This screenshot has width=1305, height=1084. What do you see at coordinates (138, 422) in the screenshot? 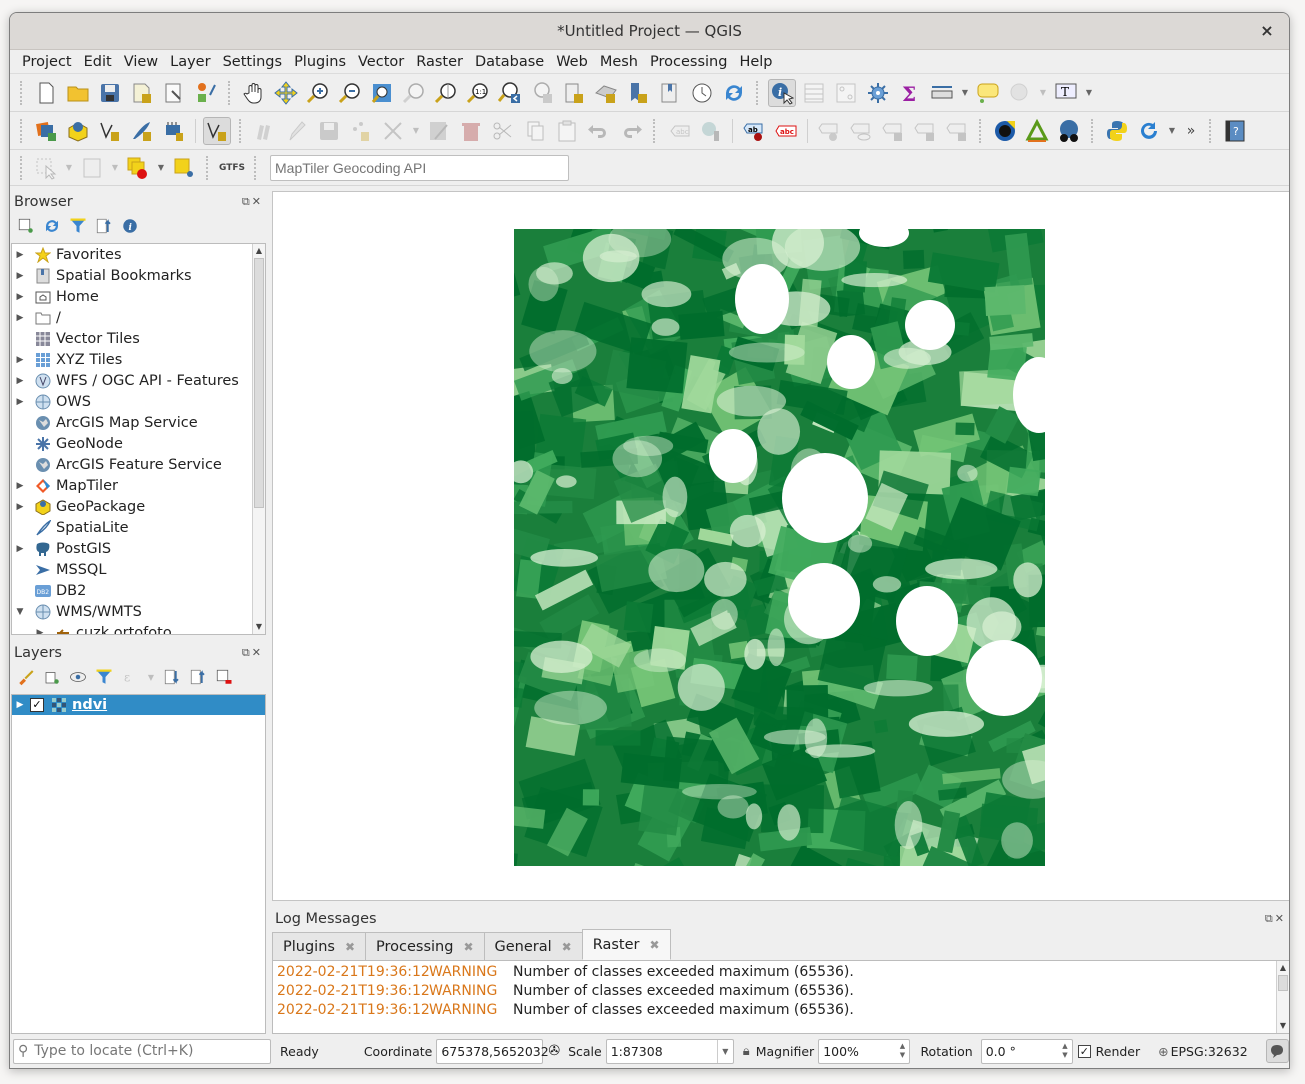
I see `browser-item-arcgis-map-service: ArcGIS Map Service` at bounding box center [138, 422].